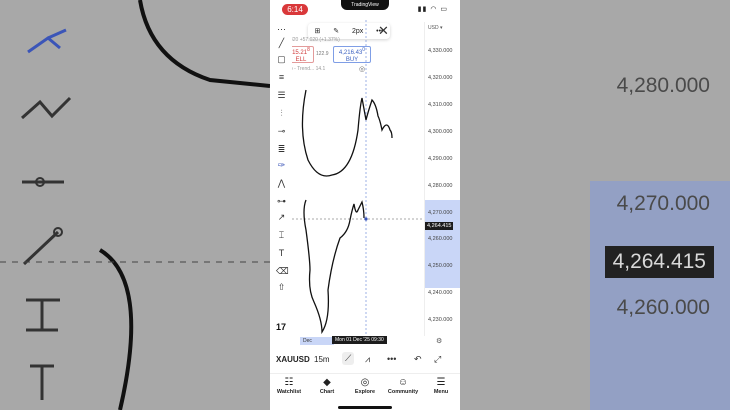 The image size is (730, 410). Describe the element at coordinates (366, 219) in the screenshot. I see `drawing-anchor-point` at that location.